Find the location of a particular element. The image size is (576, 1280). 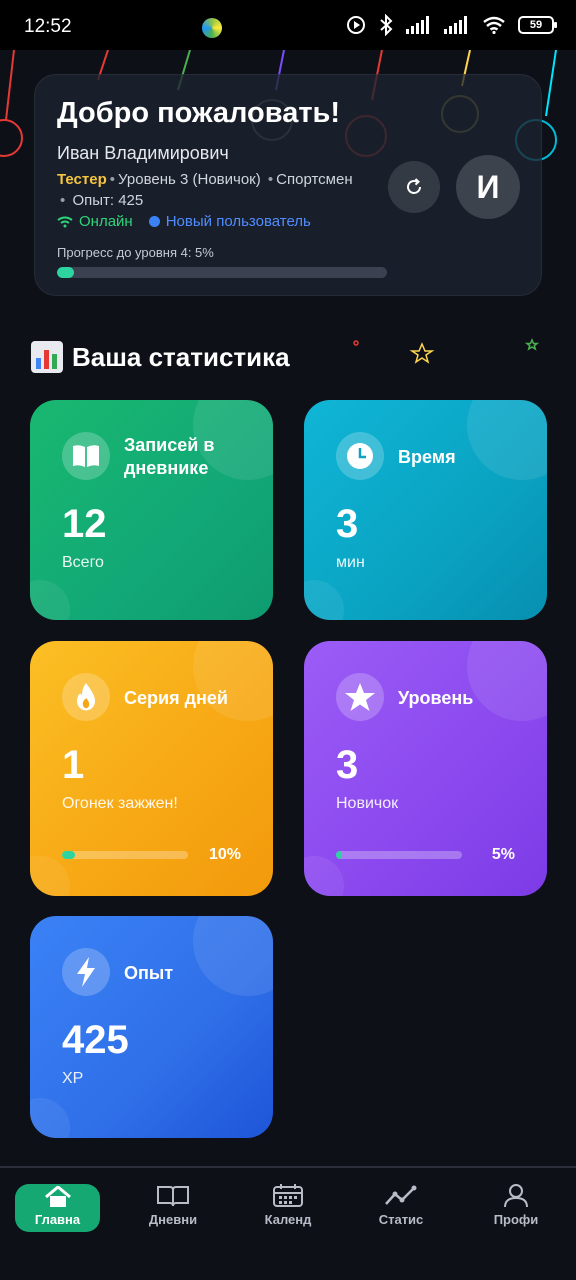

time-label: Время is located at coordinates (427, 457).